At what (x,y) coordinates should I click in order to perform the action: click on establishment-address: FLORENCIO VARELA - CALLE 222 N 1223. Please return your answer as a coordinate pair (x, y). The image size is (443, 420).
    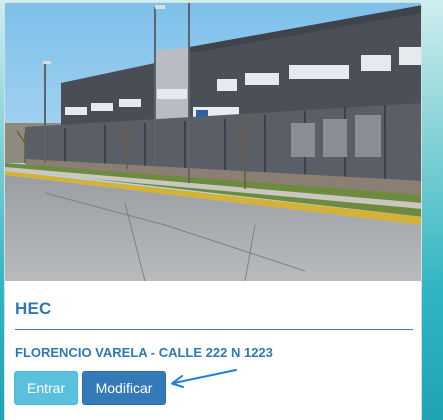
    Looking at the image, I should click on (144, 352).